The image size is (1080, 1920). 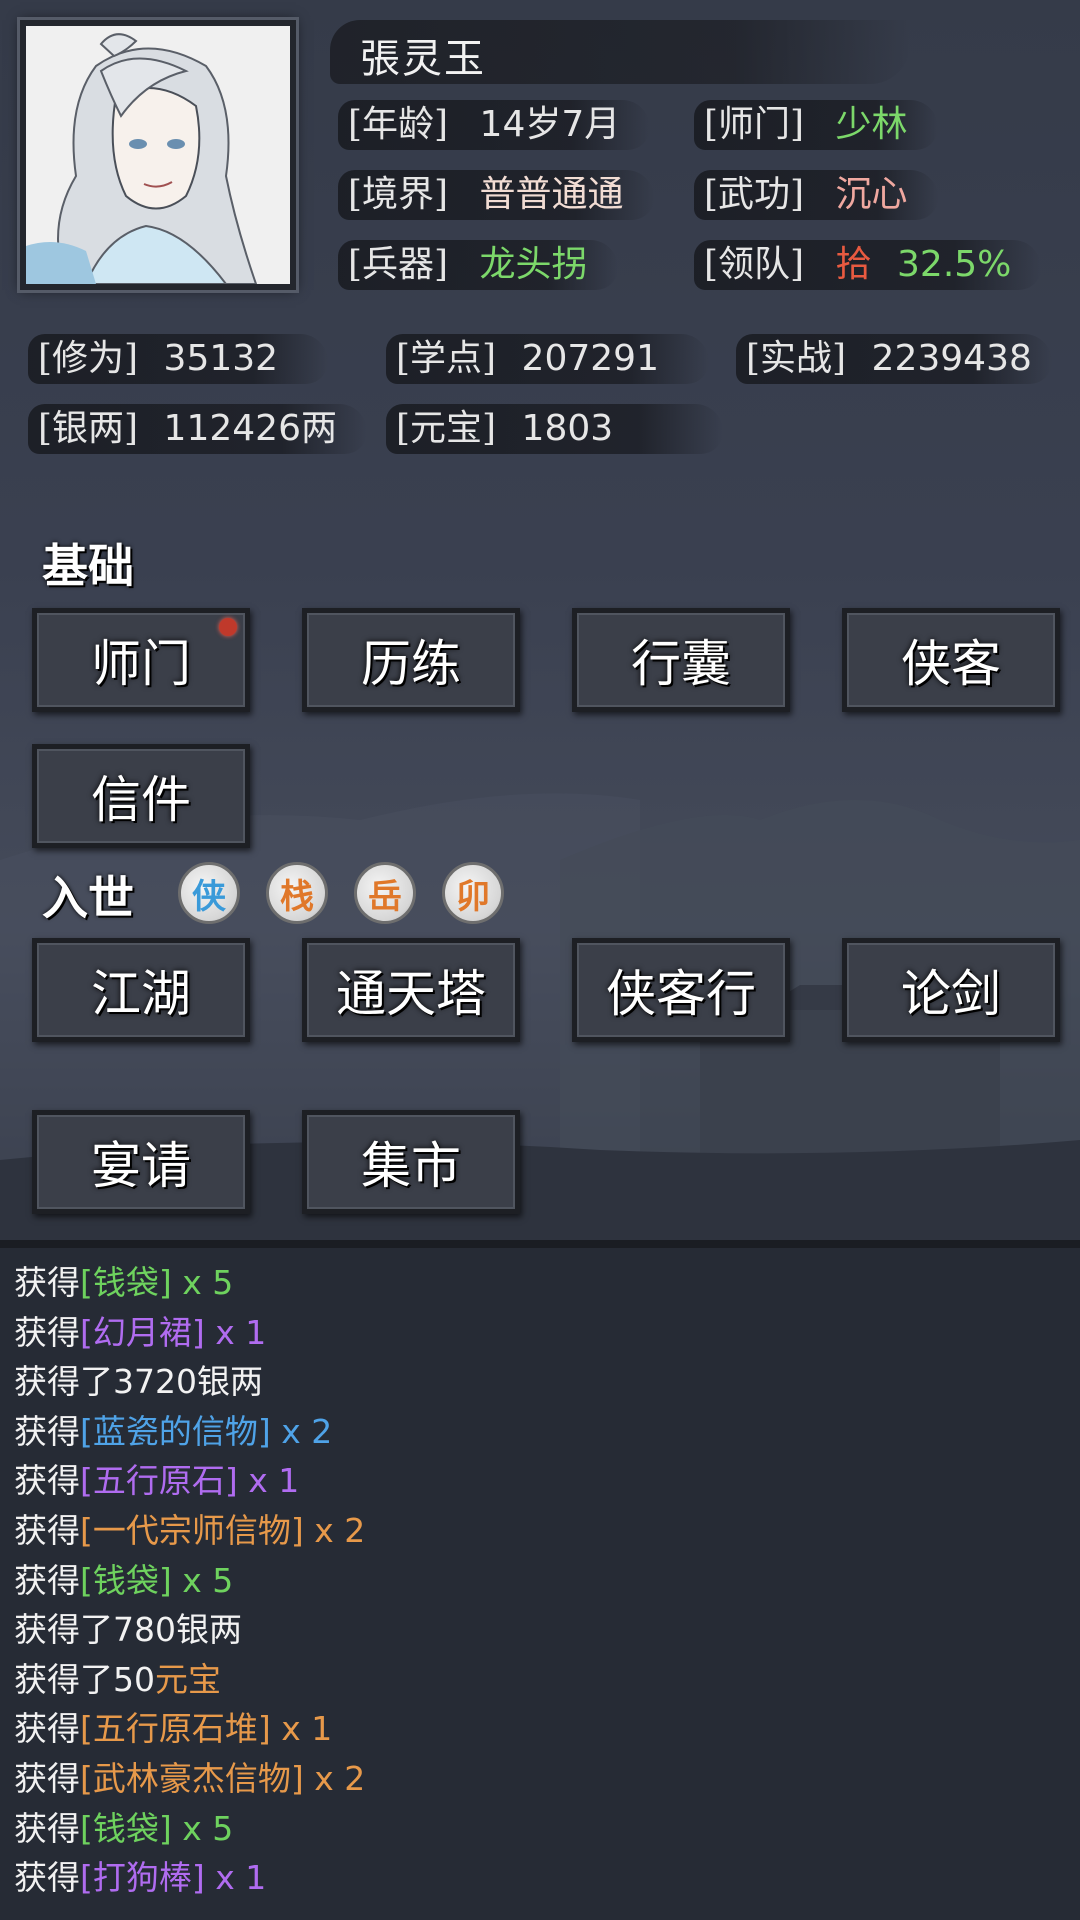 What do you see at coordinates (88, 566) in the screenshot?
I see `section-title-basic: 基础` at bounding box center [88, 566].